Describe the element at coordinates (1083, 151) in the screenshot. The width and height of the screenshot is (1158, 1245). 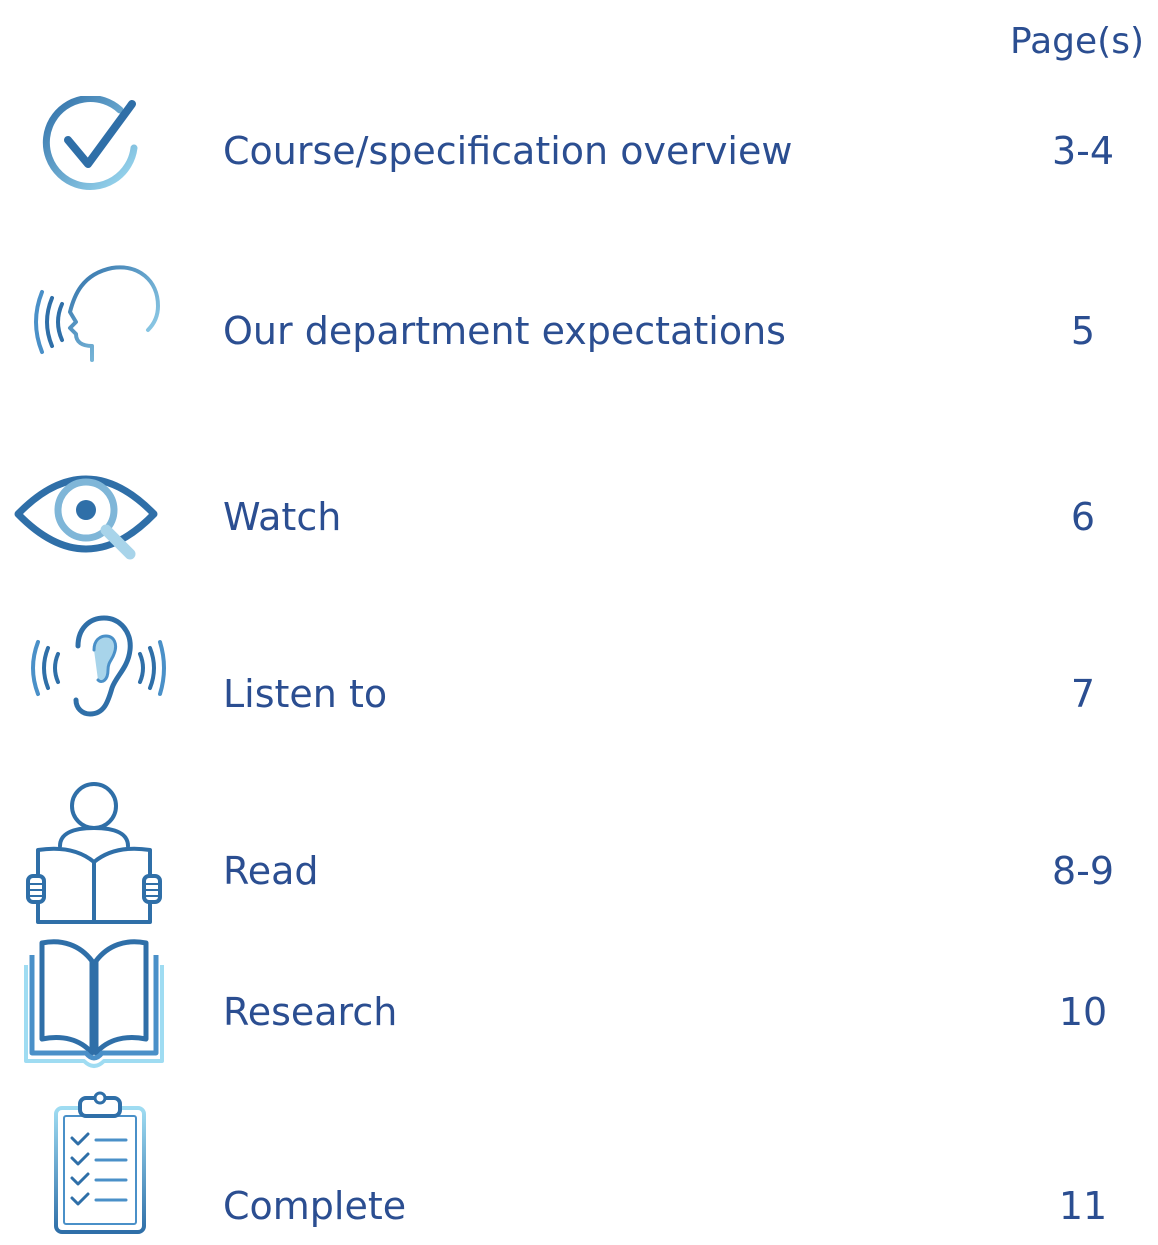
I see `row-page-number: 3-4` at that location.